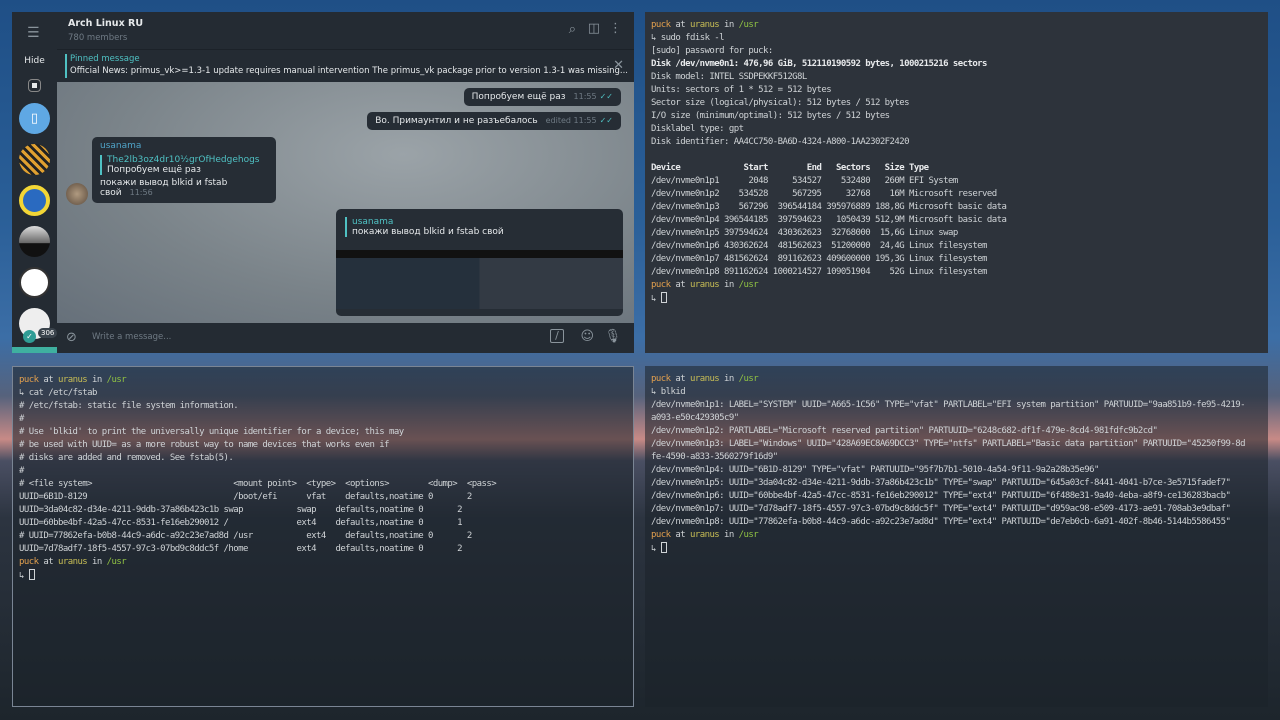  What do you see at coordinates (790, 168) in the screenshot?
I see `output-line: Device Start End Sectors Size Type` at bounding box center [790, 168].